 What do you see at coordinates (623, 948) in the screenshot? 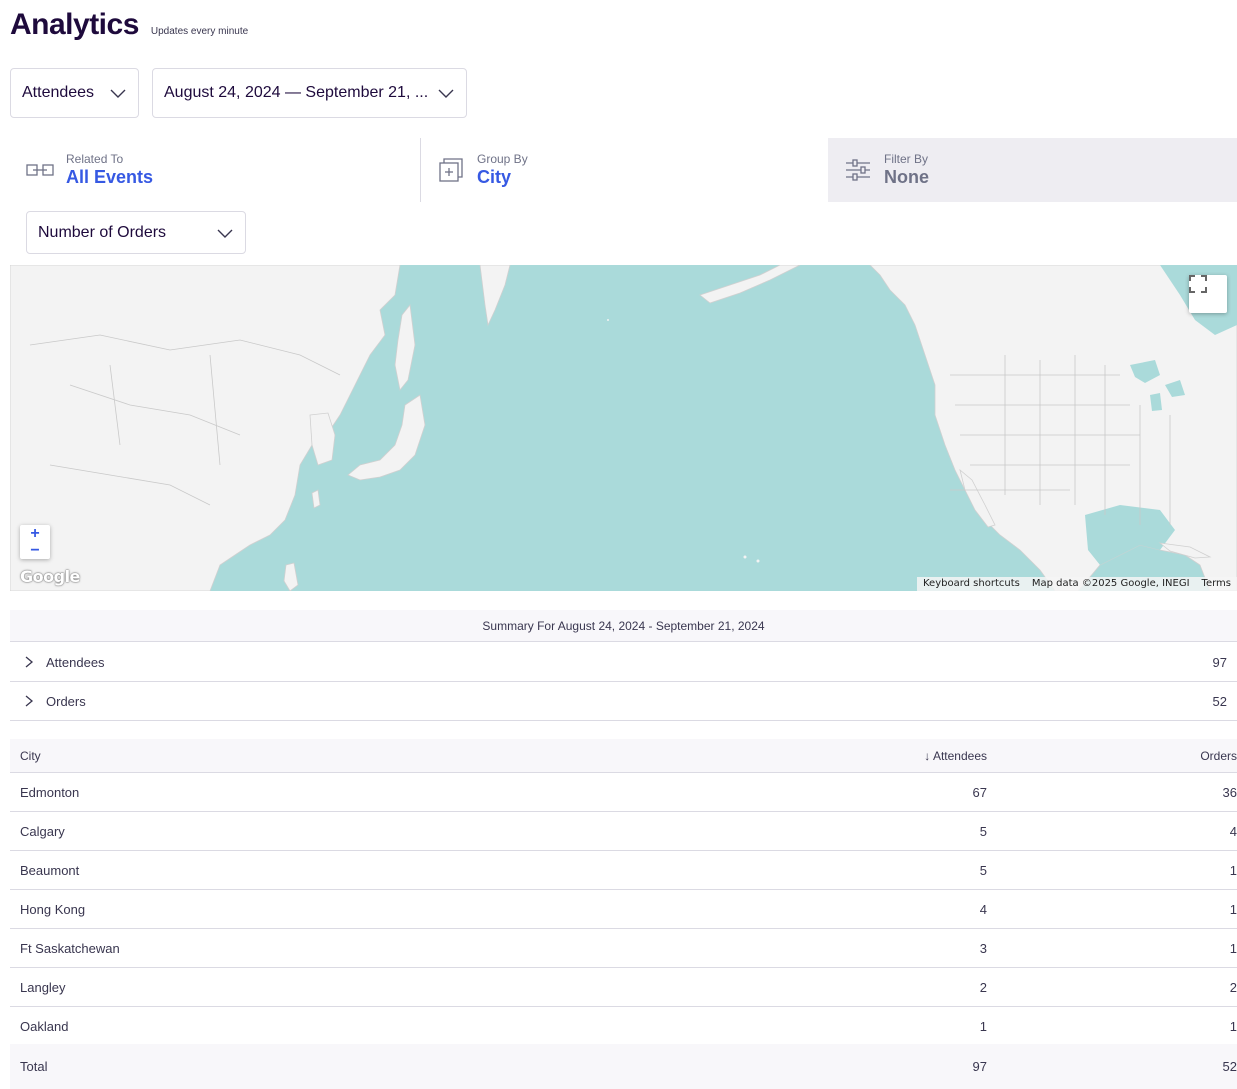
I see `table-row: Ft Saskatchewan 3 1` at bounding box center [623, 948].